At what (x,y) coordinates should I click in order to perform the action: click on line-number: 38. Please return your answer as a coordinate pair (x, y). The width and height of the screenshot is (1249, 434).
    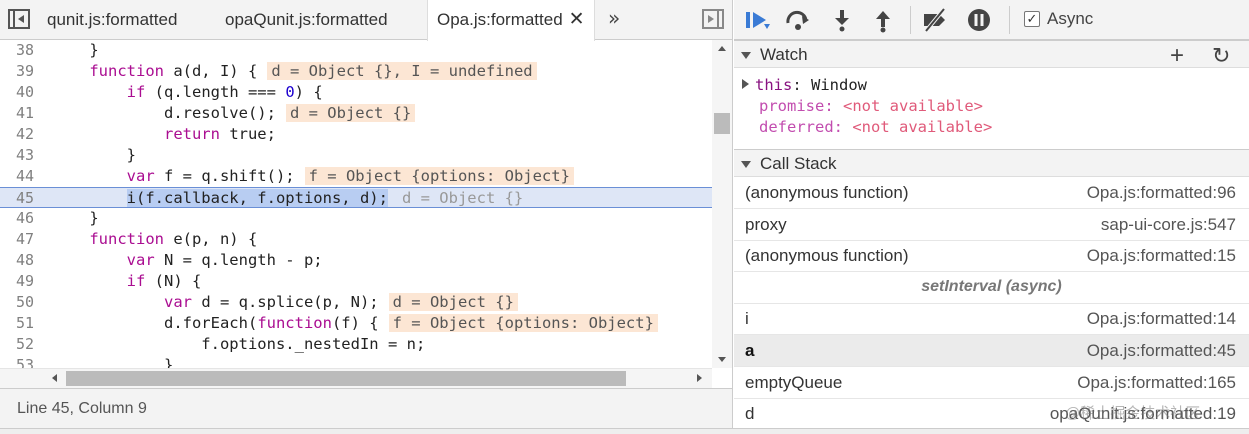
    Looking at the image, I should click on (20, 50).